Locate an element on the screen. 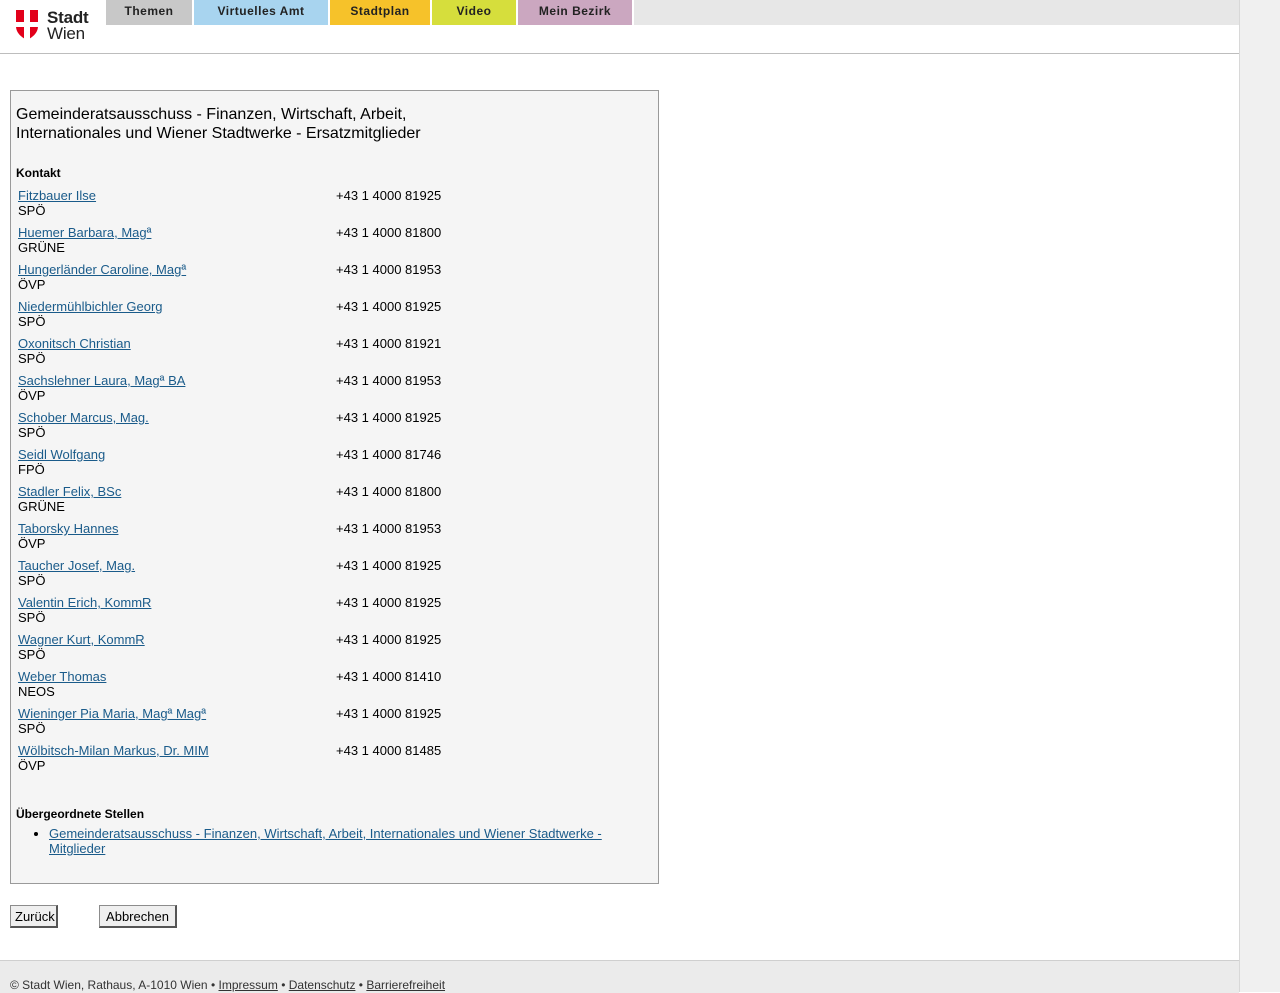 The image size is (1280, 993). member-phone: +43 1 4000 81410 is located at coordinates (389, 676).